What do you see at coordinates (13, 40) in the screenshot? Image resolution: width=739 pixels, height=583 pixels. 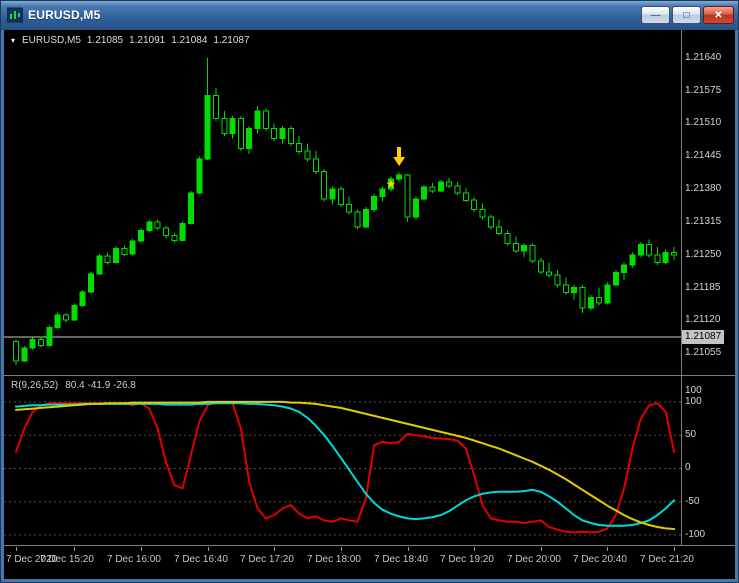 I see `symbol-dropdown-icon: ▾` at bounding box center [13, 40].